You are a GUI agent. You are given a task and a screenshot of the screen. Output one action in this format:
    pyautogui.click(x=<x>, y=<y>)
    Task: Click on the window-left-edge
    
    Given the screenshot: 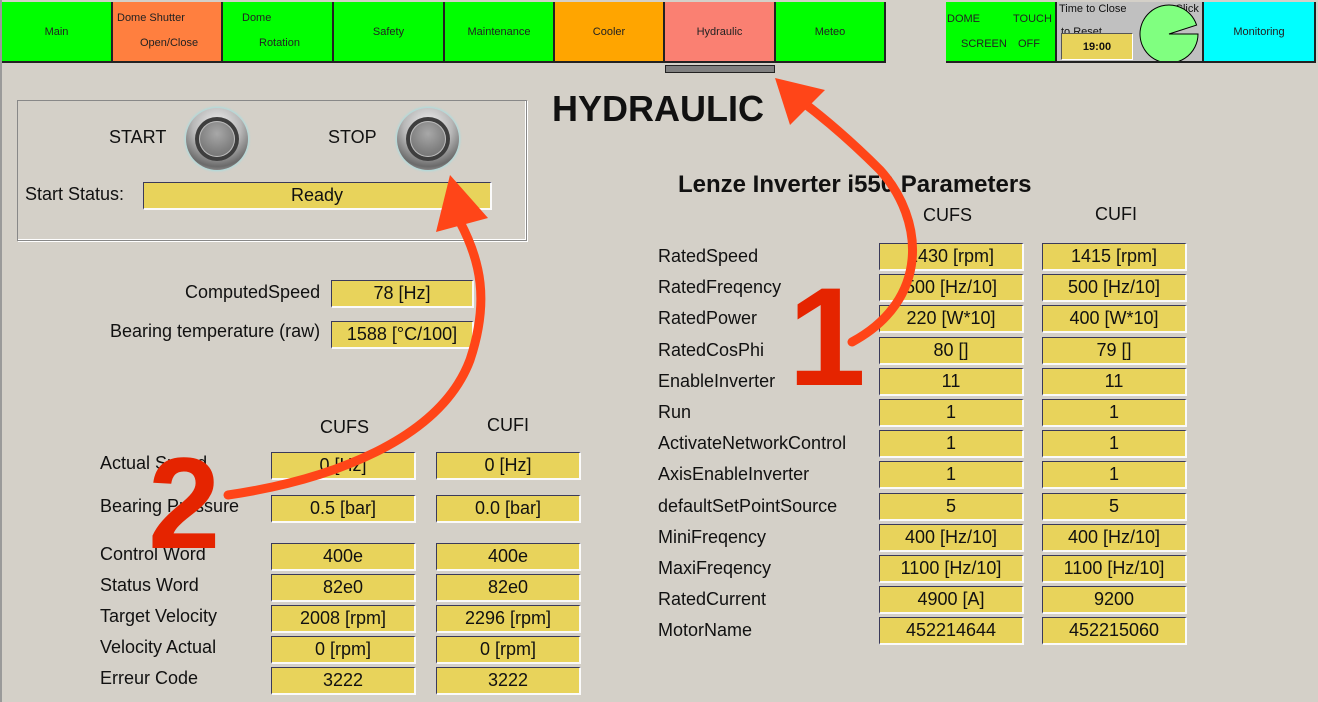 What is the action you would take?
    pyautogui.click(x=1, y=351)
    